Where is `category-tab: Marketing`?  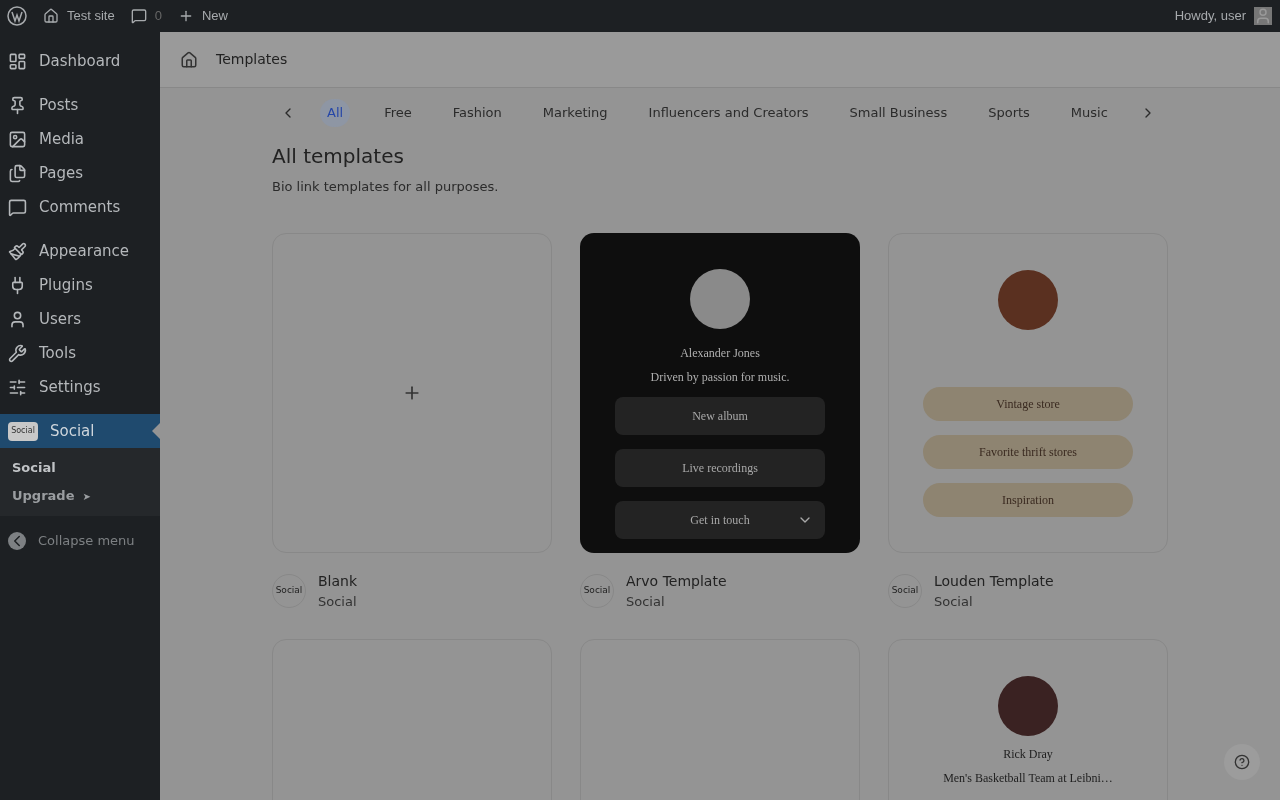 category-tab: Marketing is located at coordinates (575, 113).